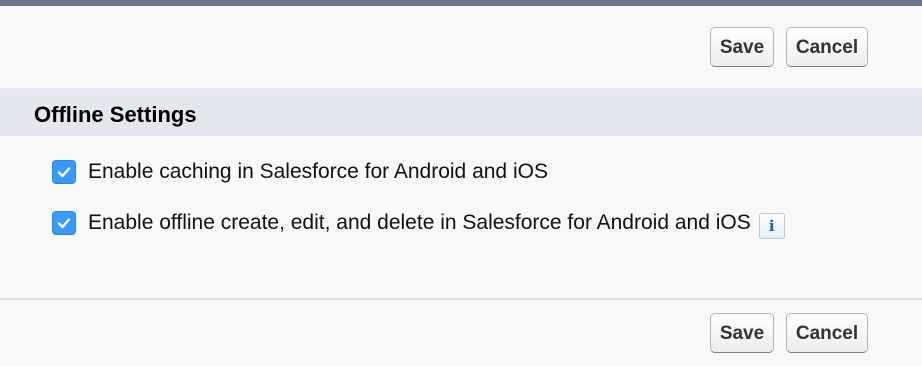 The width and height of the screenshot is (922, 366). I want to click on offline-edit-checkbox, so click(64, 223).